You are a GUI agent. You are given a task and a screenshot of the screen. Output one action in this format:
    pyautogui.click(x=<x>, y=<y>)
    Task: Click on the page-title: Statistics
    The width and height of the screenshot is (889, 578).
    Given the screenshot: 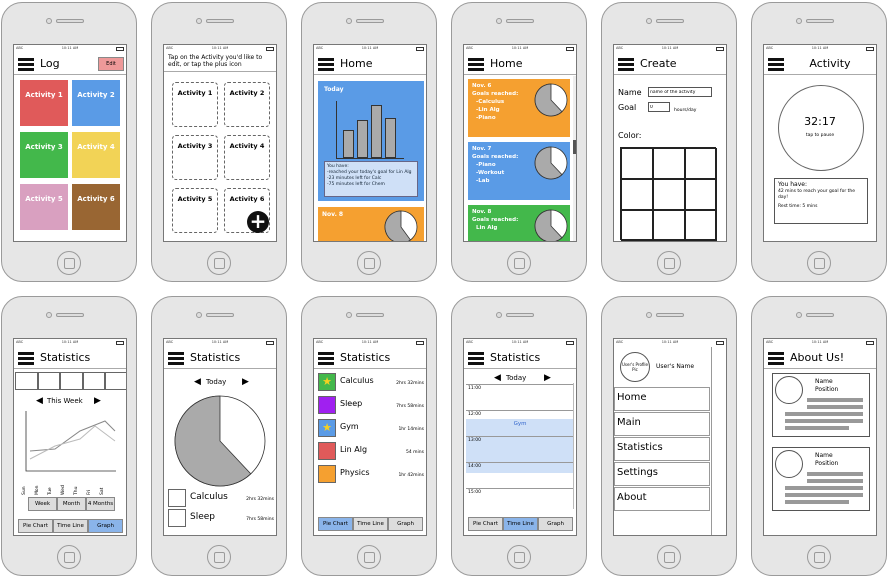 What is the action you would take?
    pyautogui.click(x=65, y=357)
    